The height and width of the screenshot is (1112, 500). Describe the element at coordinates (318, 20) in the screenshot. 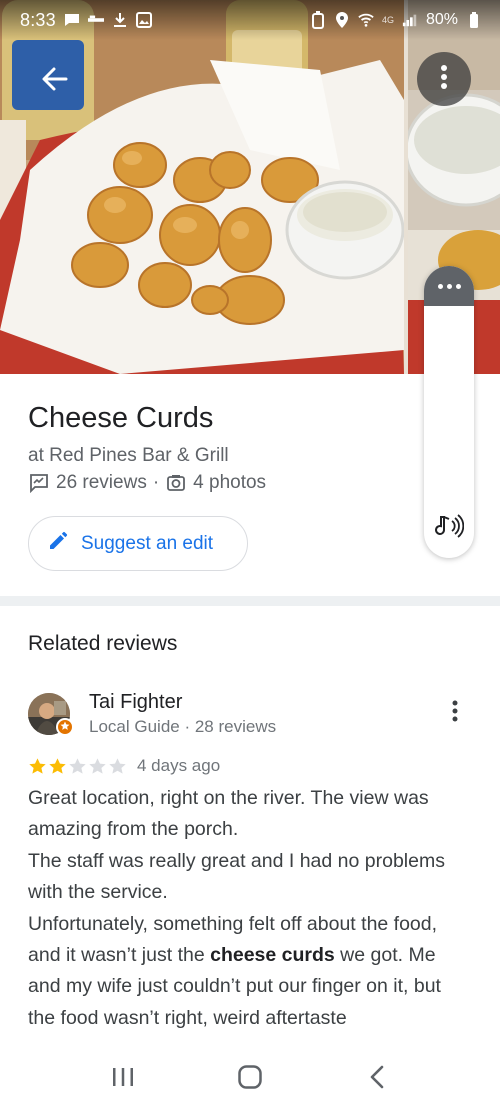

I see `battery-saver-icon` at that location.